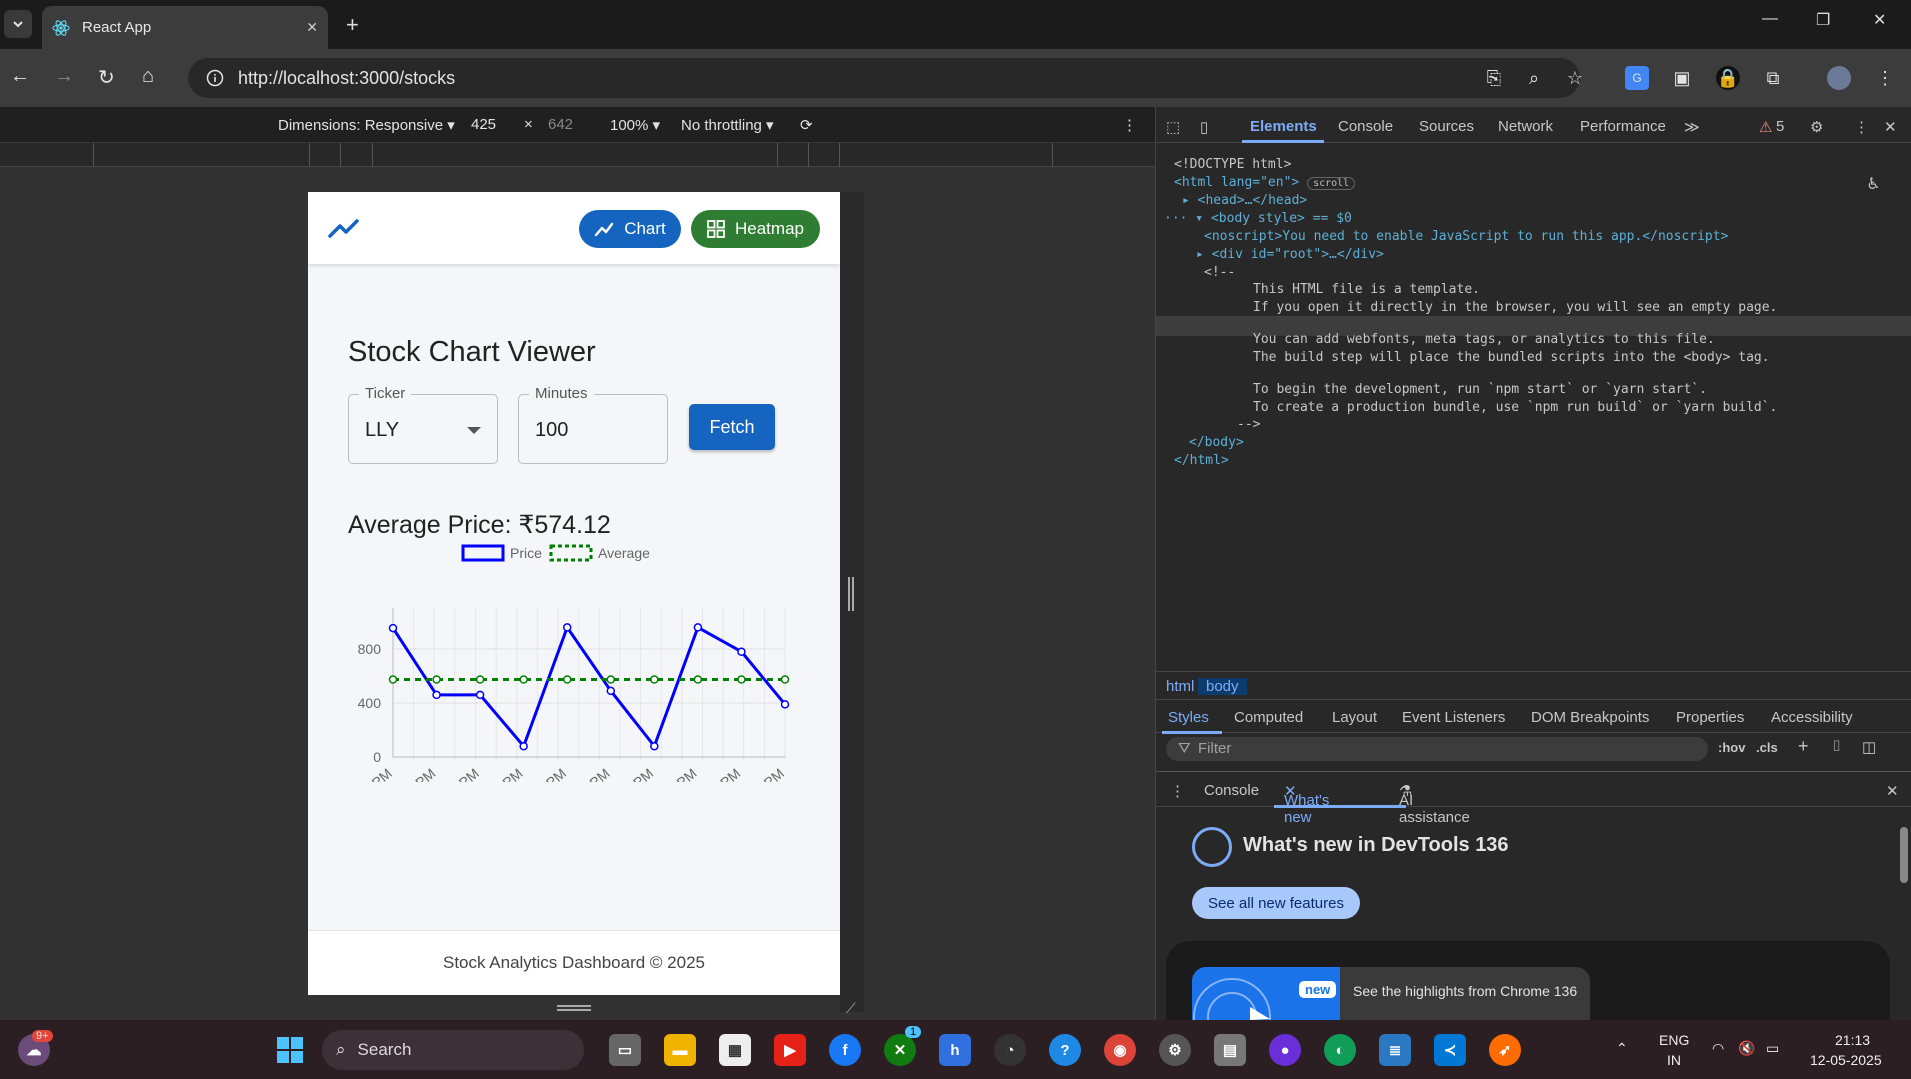  What do you see at coordinates (1201, 460) in the screenshot?
I see `dom-line: </html>` at bounding box center [1201, 460].